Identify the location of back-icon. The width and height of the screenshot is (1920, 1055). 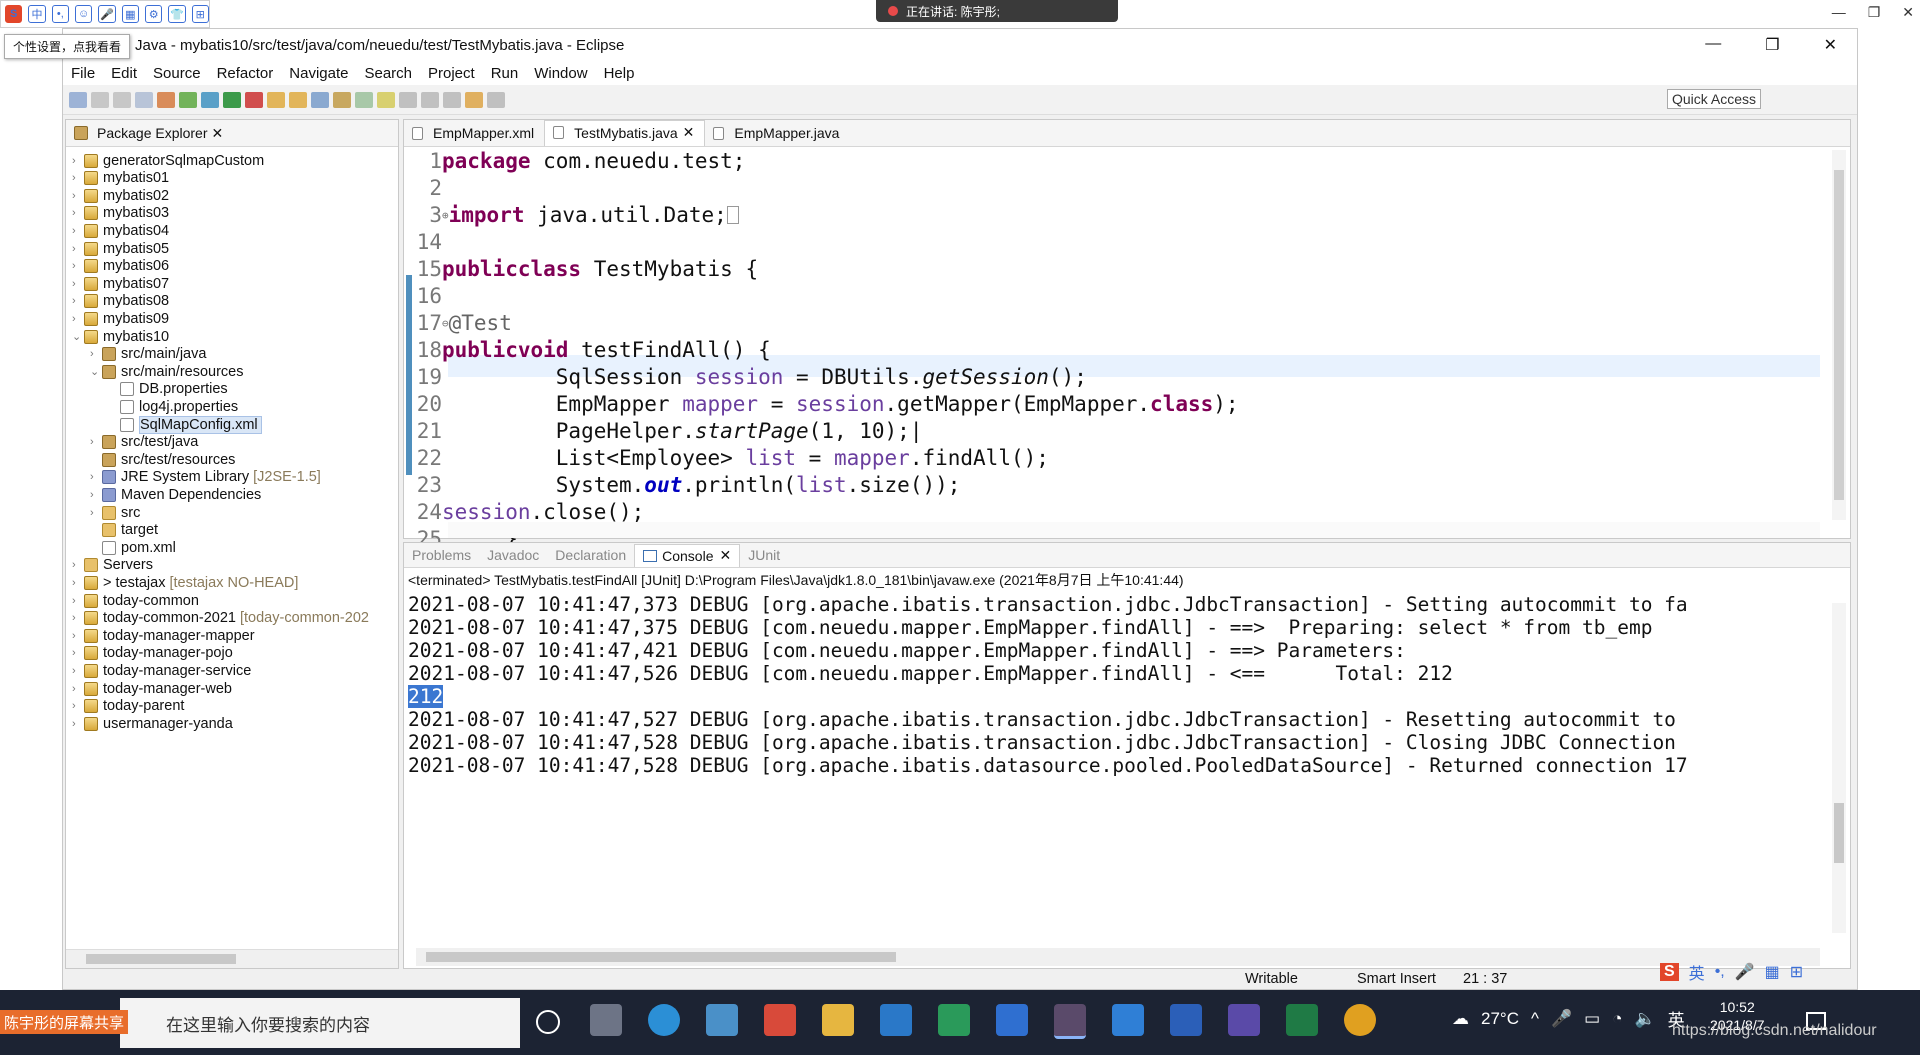
(474, 99).